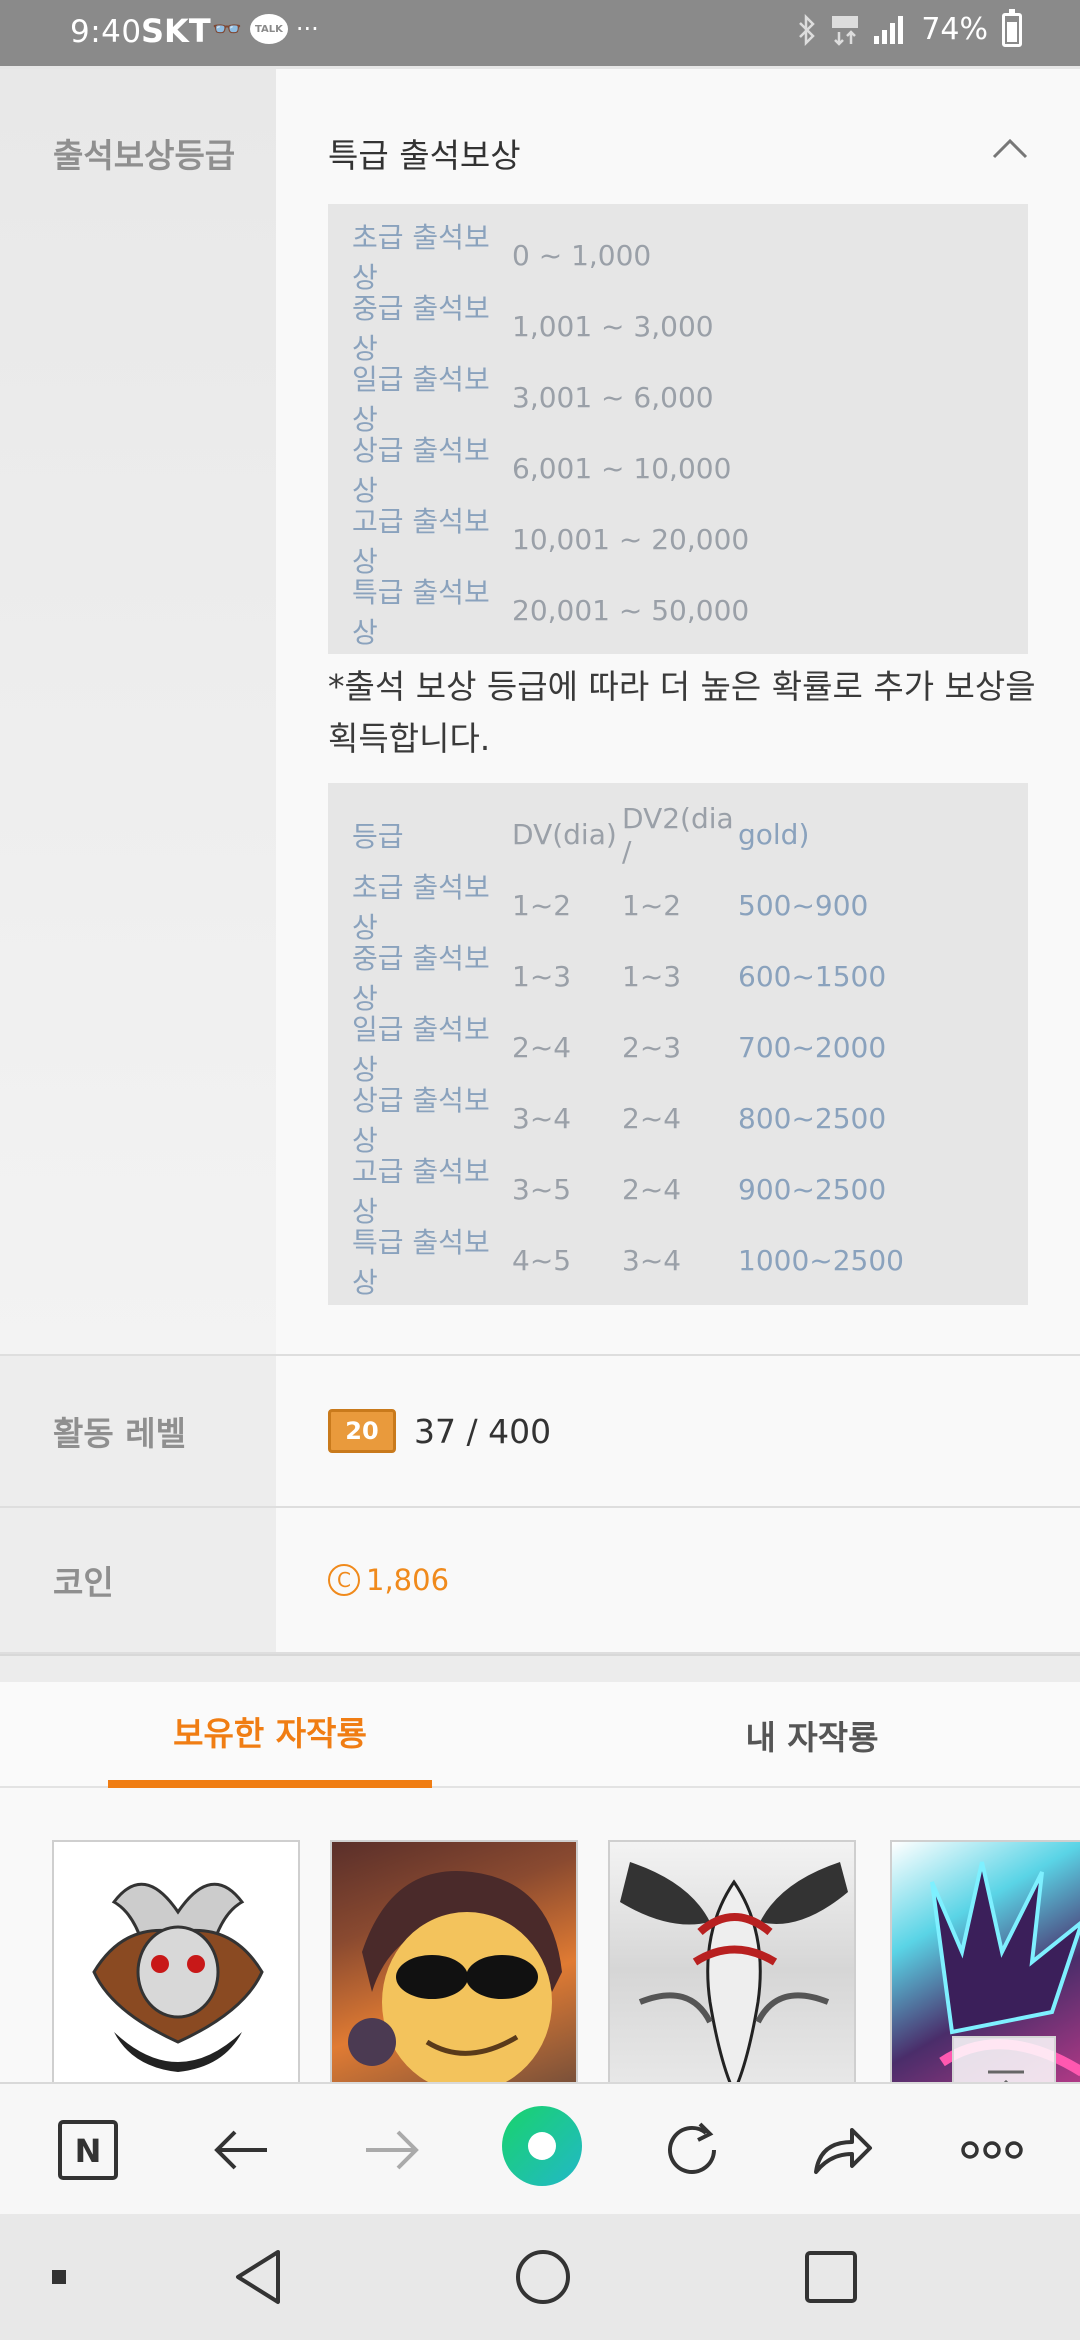 Image resolution: width=1080 pixels, height=2340 pixels. Describe the element at coordinates (421, 541) in the screenshot. I see `grade-name: 고급 출석보상` at that location.